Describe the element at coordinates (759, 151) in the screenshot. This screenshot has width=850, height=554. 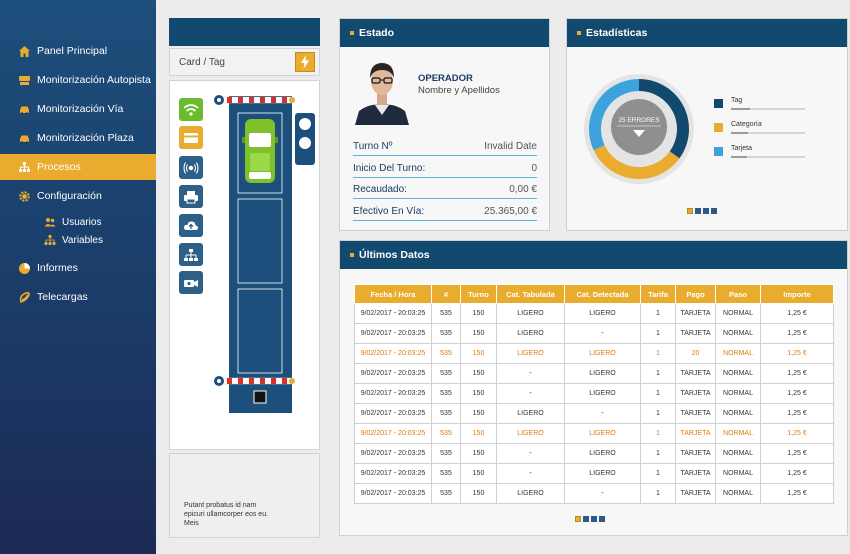
I see `legend-item-tarjeta: Tarjeta` at that location.